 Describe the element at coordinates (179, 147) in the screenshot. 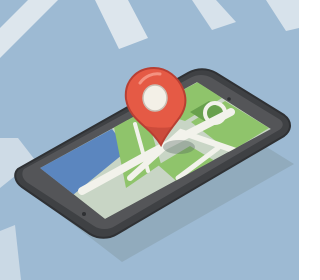

I see `pin-shadow` at that location.